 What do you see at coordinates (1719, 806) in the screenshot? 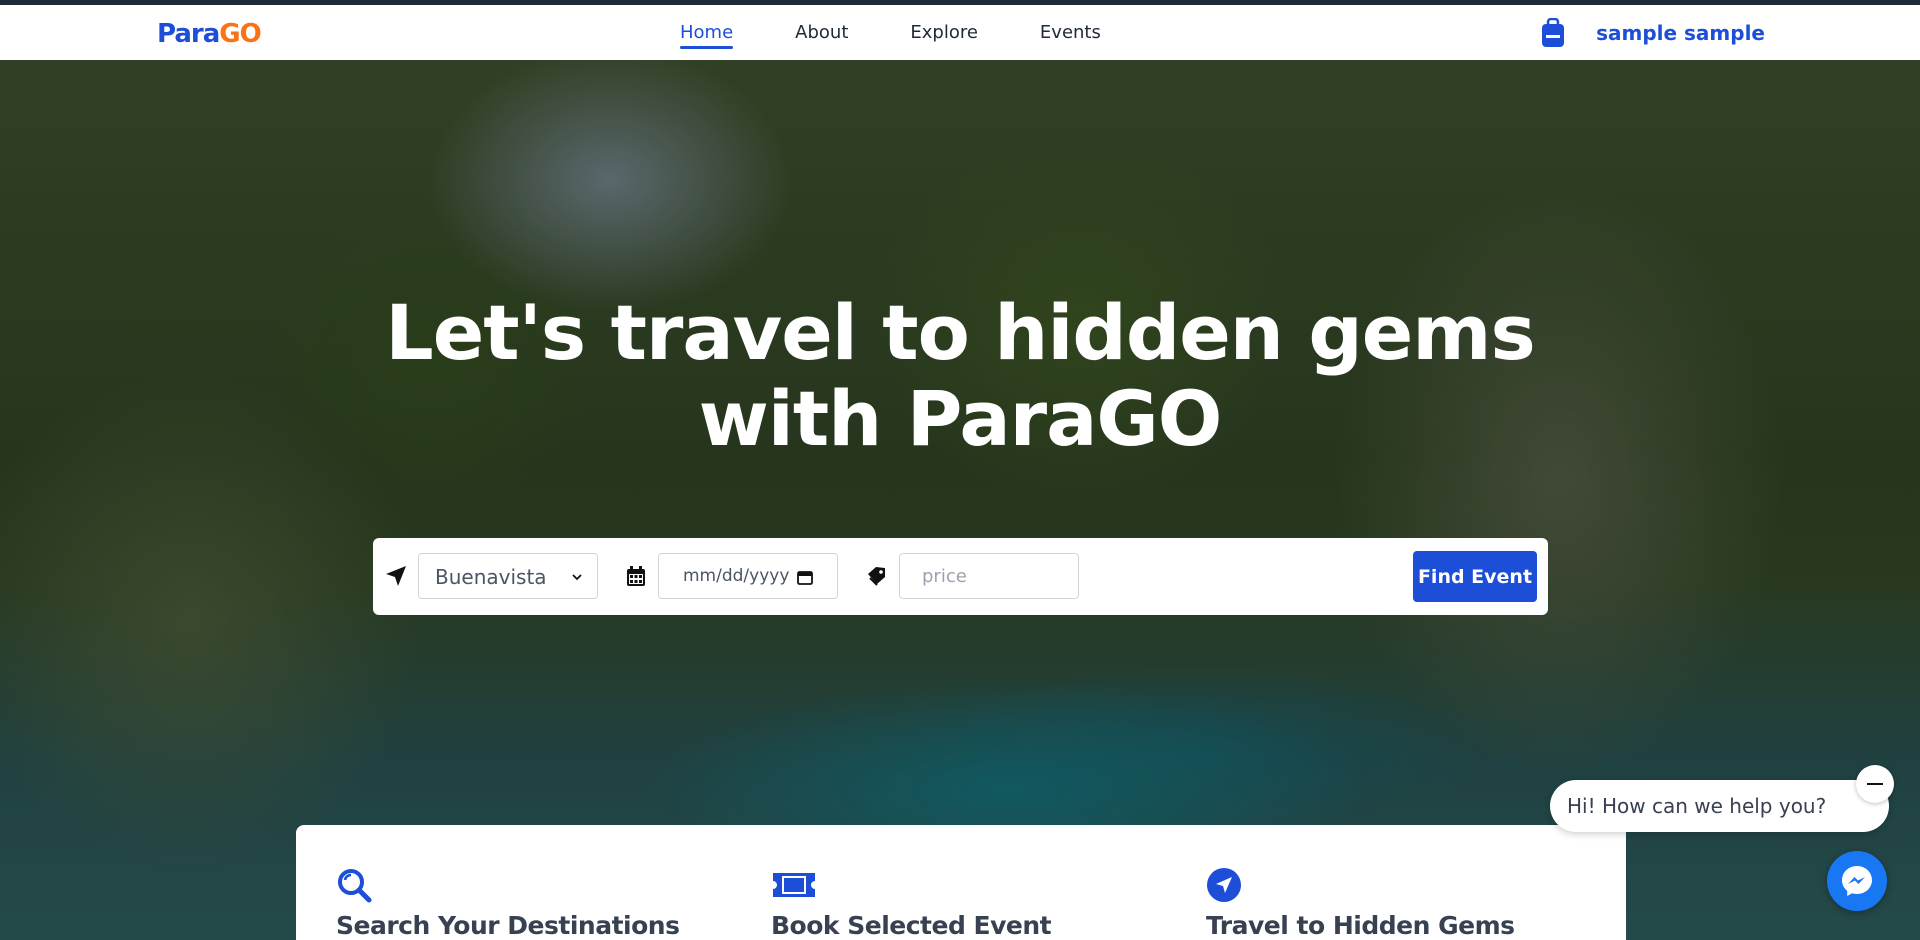
I see `chat-greeting-bubble: Hi! How can we help you?` at bounding box center [1719, 806].